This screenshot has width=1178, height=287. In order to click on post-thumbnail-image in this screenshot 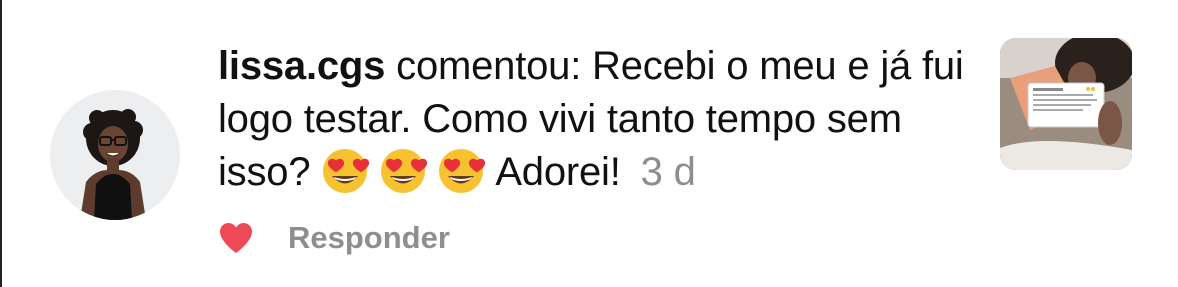, I will do `click(1066, 104)`.